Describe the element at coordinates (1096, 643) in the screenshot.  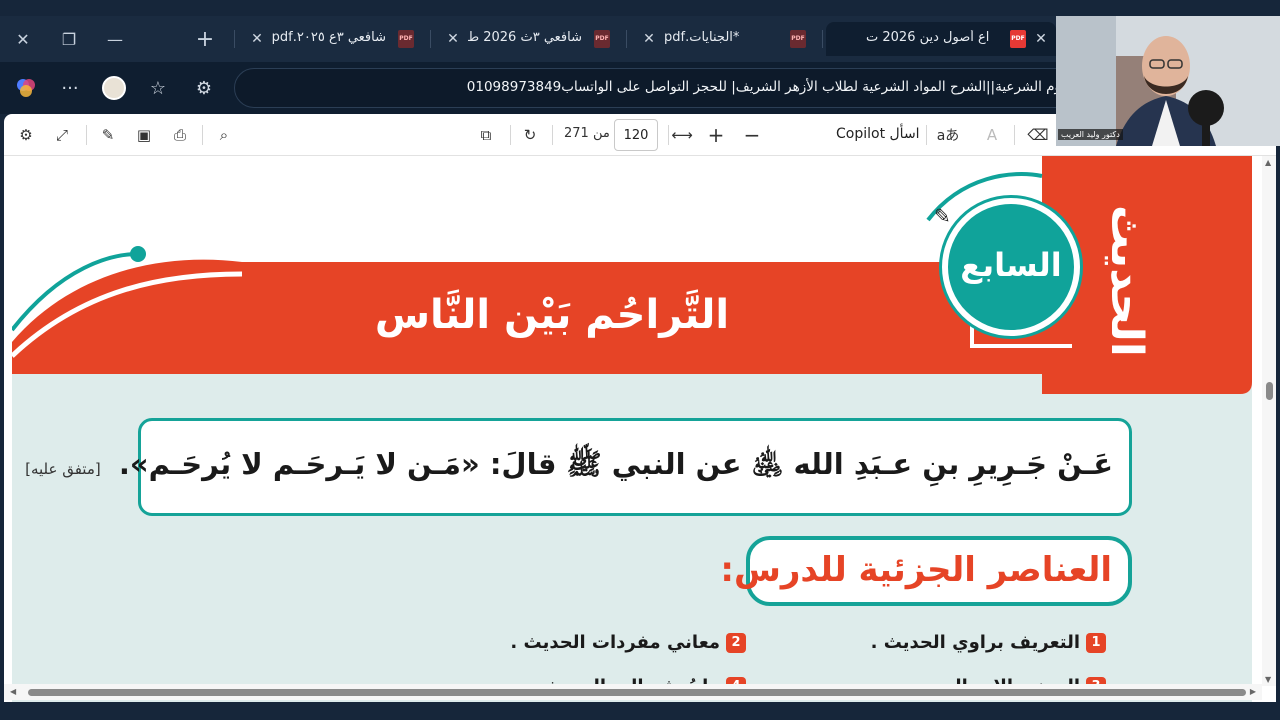
I see `item-number: 1` at that location.